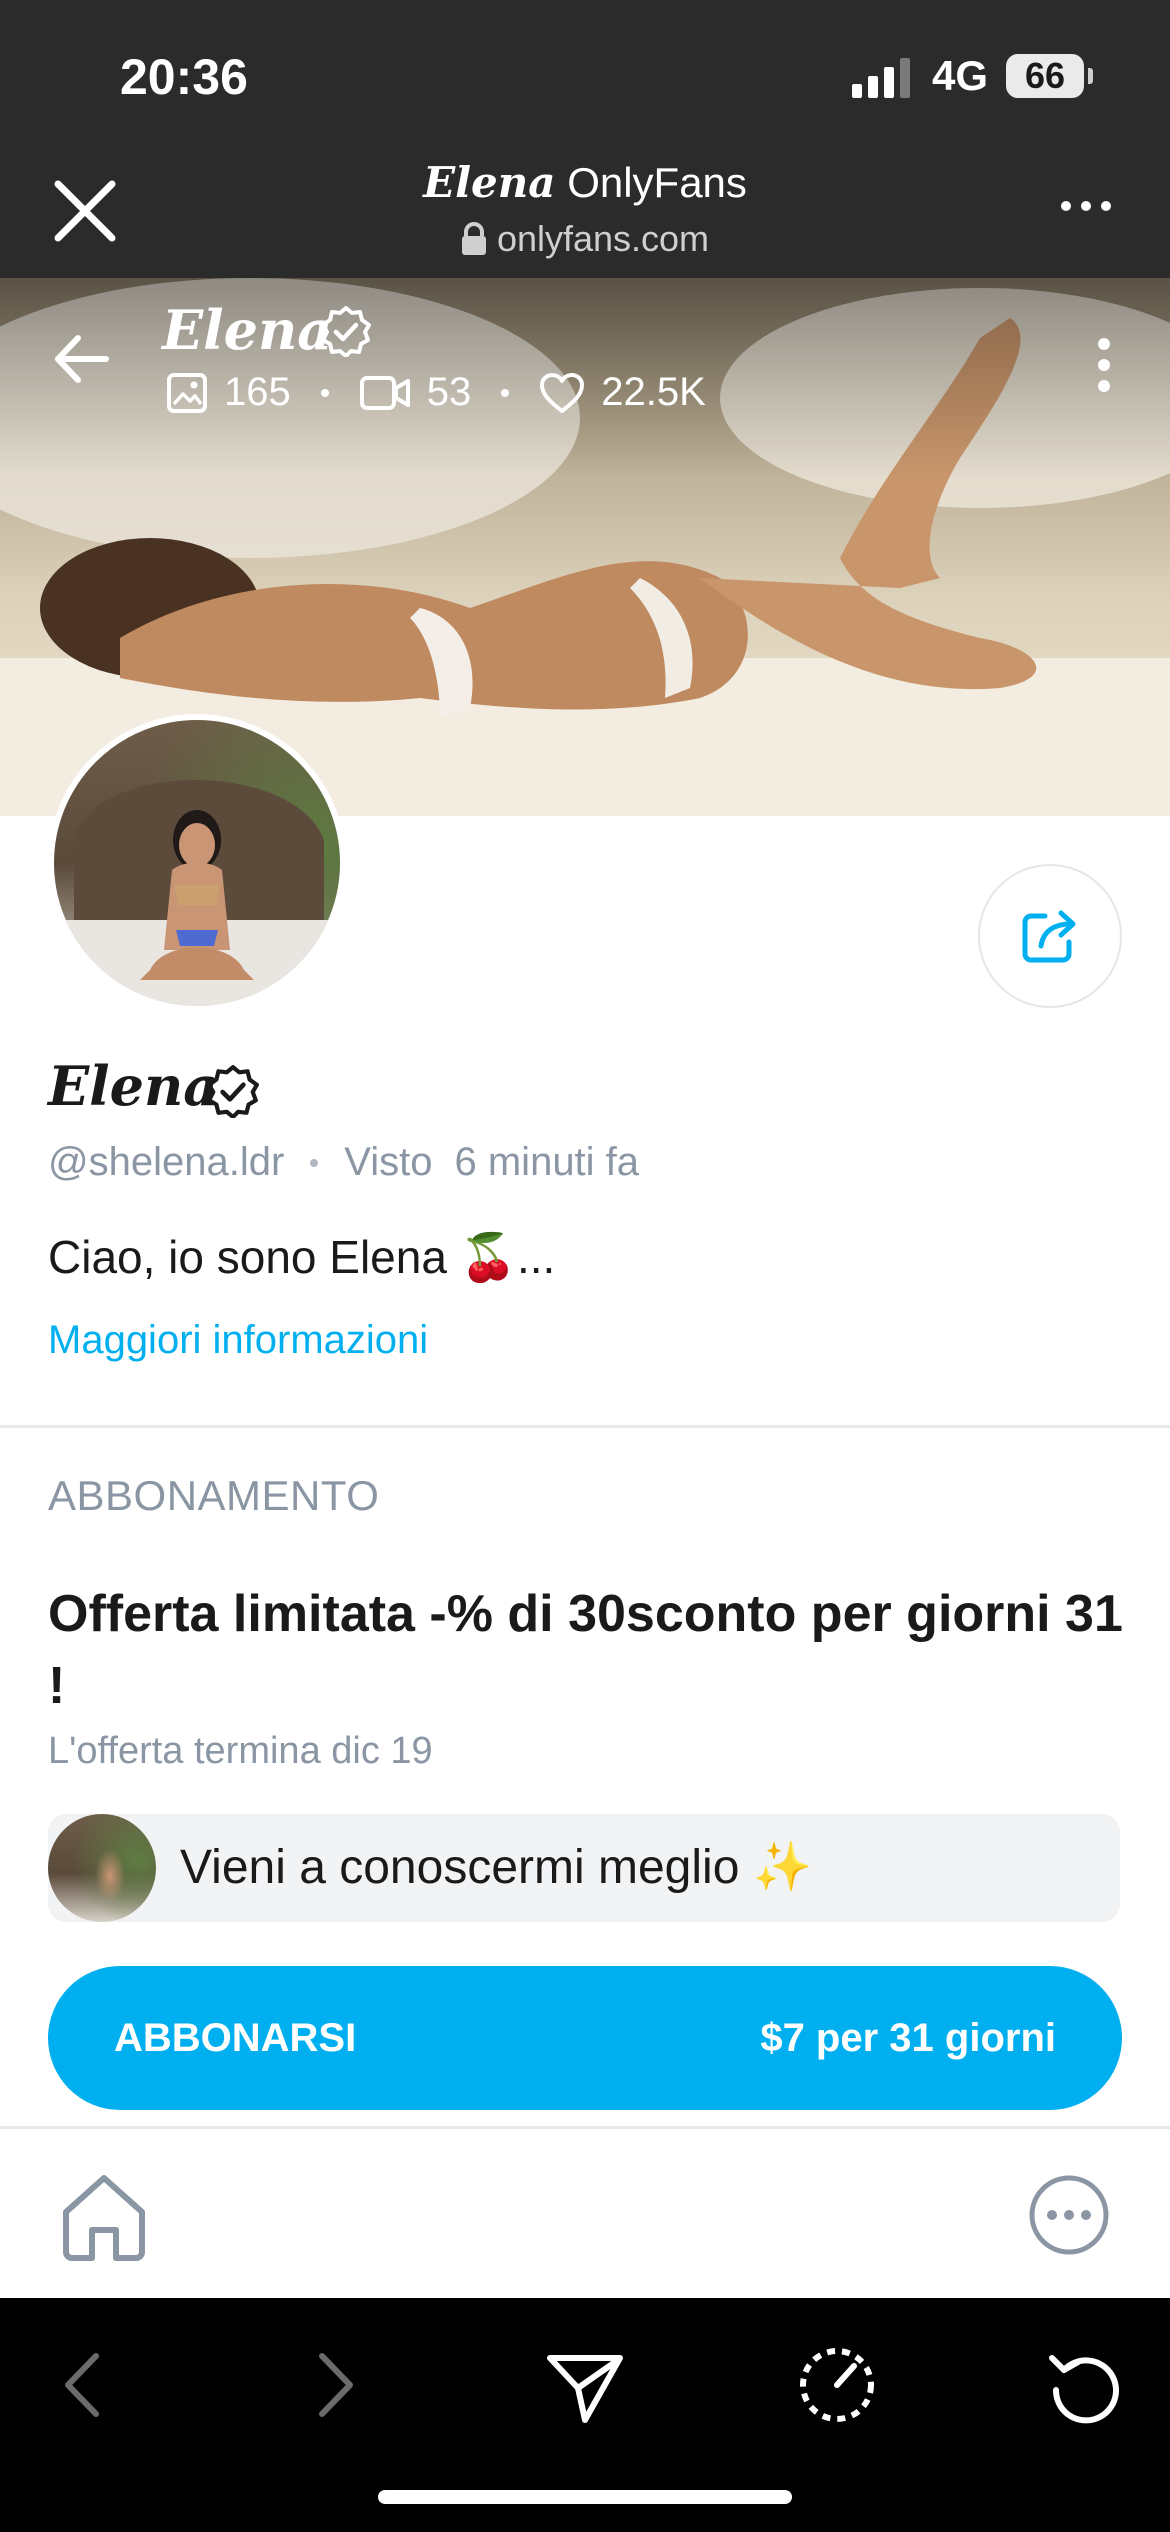 Image resolution: width=1170 pixels, height=2532 pixels. I want to click on more-horizontal-icon, so click(1086, 206).